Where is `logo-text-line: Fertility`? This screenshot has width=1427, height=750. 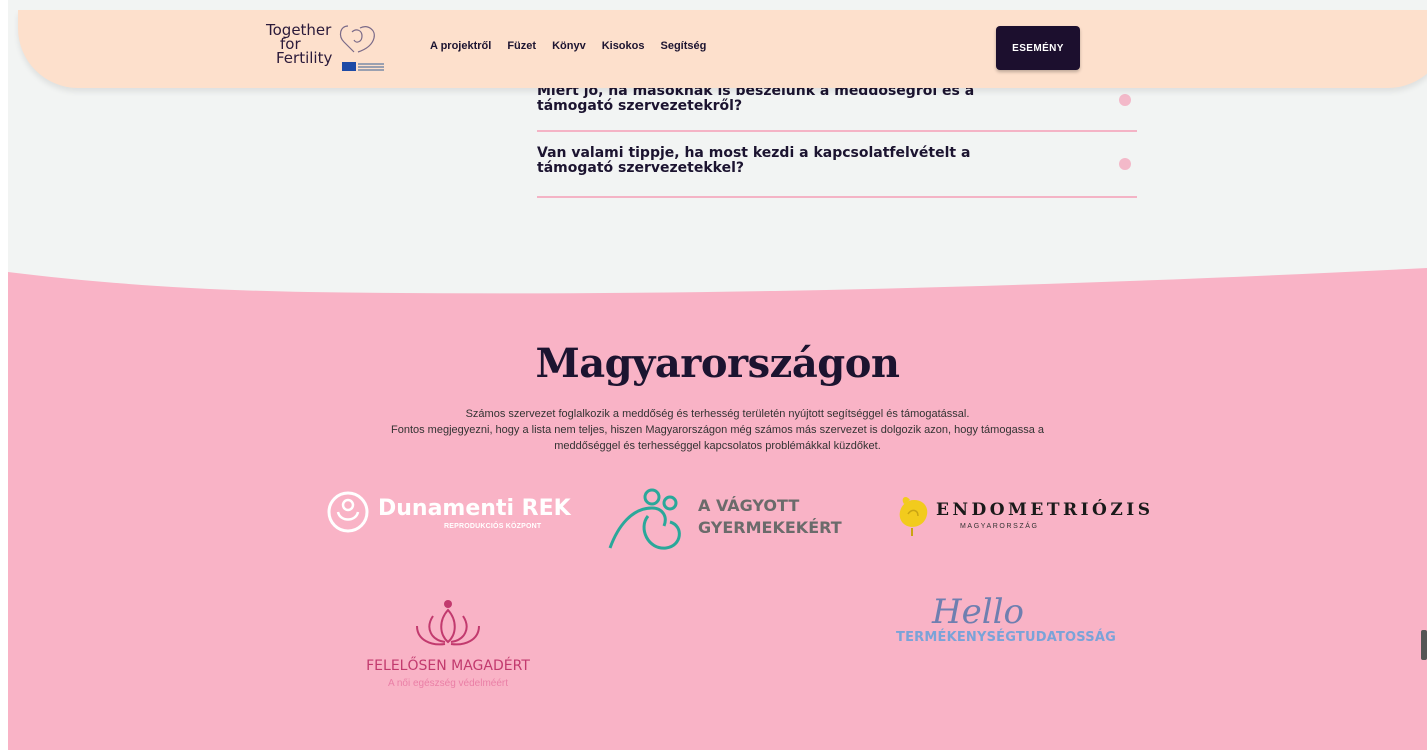 logo-text-line: Fertility is located at coordinates (304, 58).